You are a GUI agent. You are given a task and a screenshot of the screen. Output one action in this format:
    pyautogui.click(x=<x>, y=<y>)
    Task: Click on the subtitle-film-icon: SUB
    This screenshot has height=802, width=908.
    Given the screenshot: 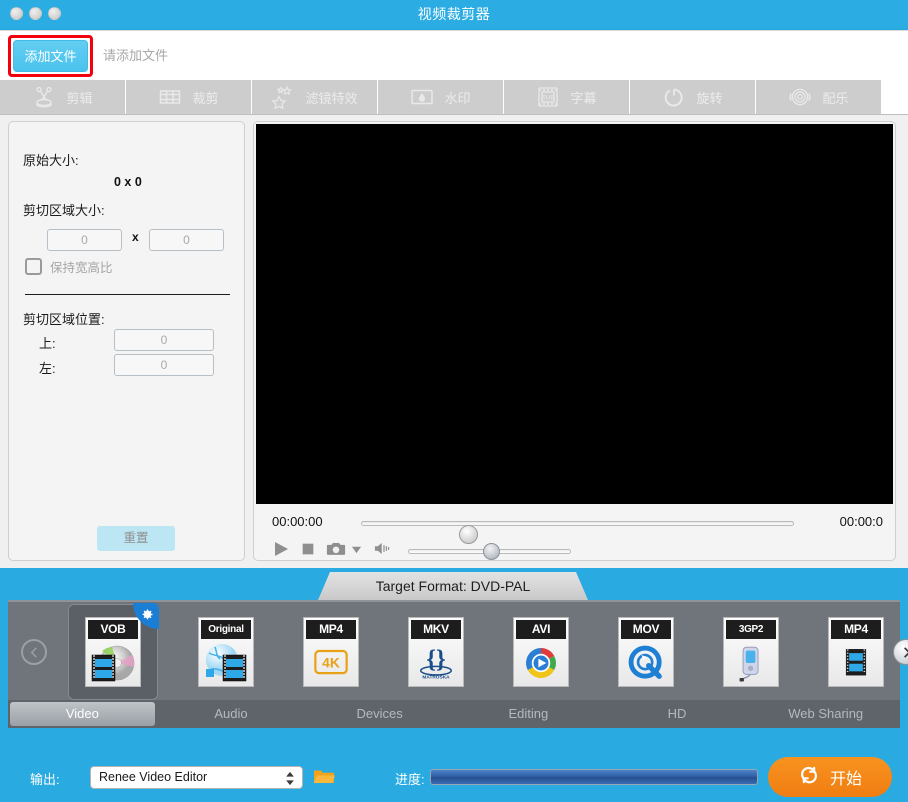 What is the action you would take?
    pyautogui.click(x=548, y=97)
    